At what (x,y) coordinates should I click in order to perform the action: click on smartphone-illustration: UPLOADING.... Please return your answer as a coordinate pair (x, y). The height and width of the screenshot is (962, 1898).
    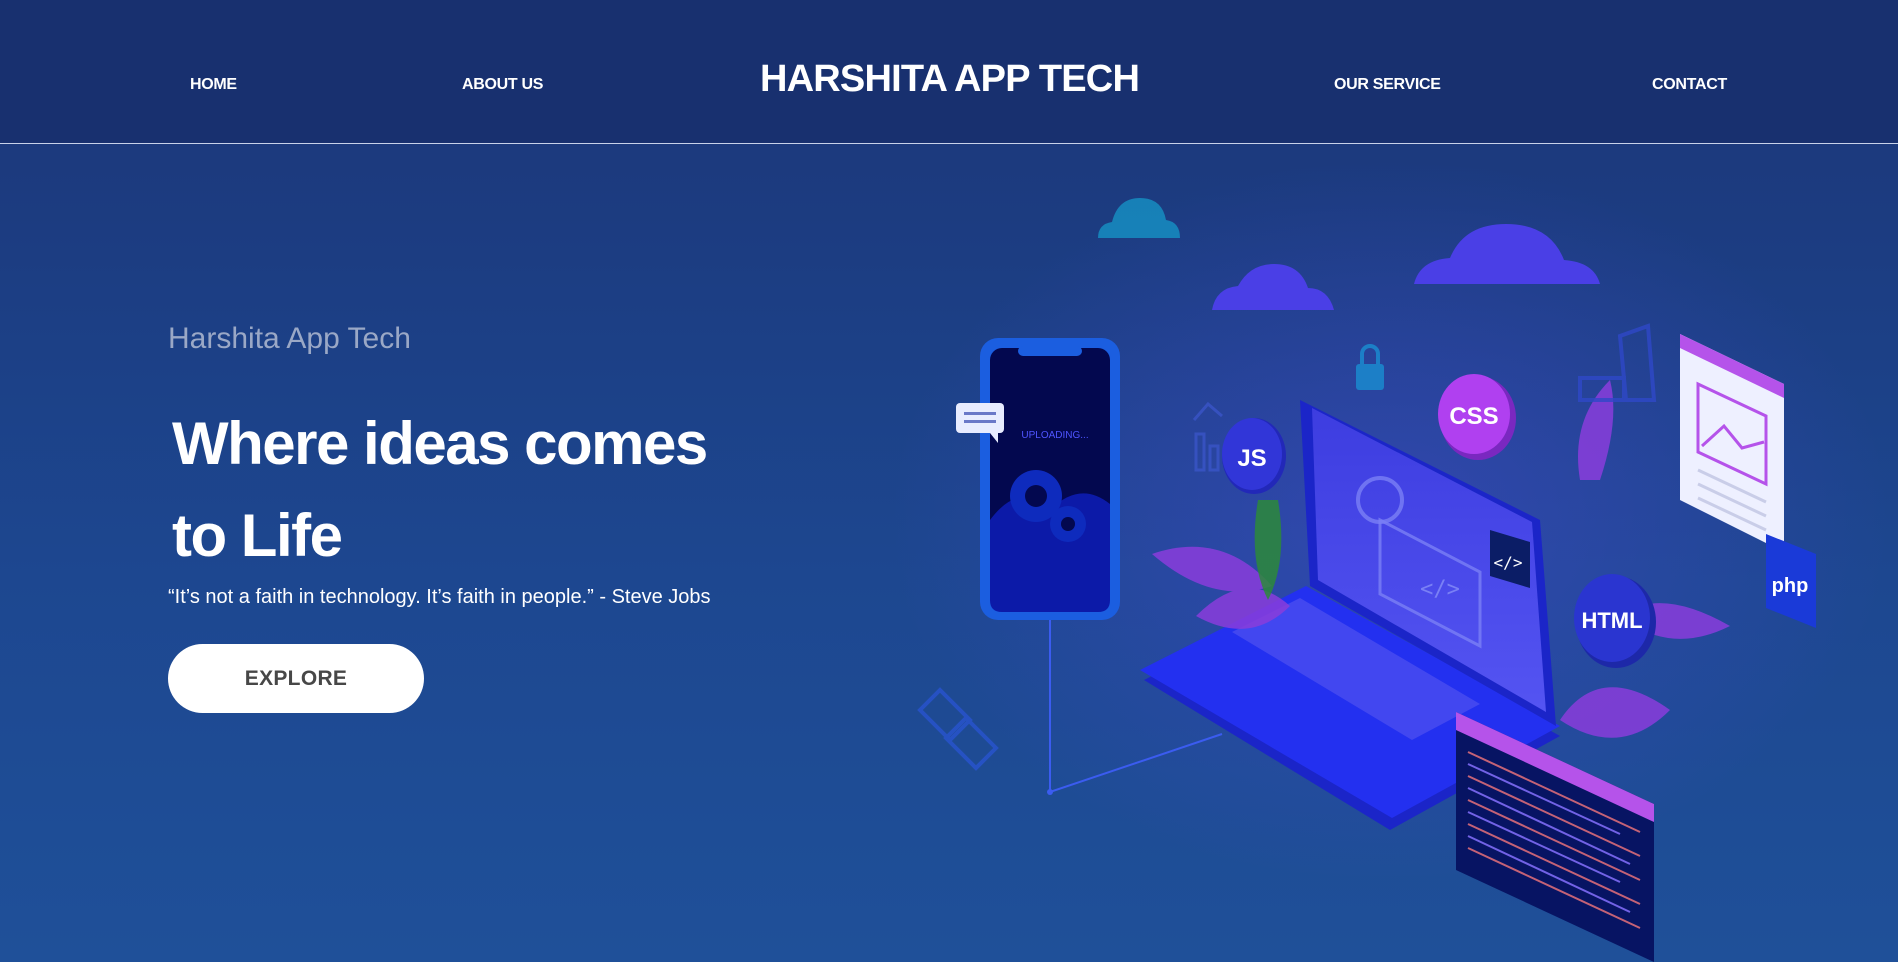
    Looking at the image, I should click on (1050, 479).